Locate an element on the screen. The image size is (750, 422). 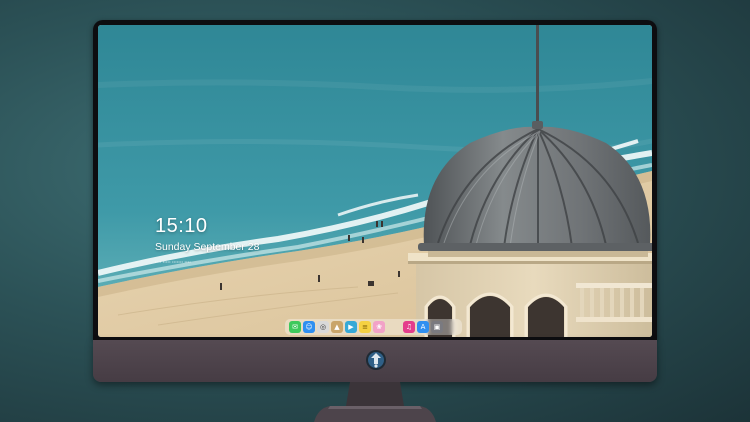
chrome-icon: ◎ is located at coordinates (323, 327).